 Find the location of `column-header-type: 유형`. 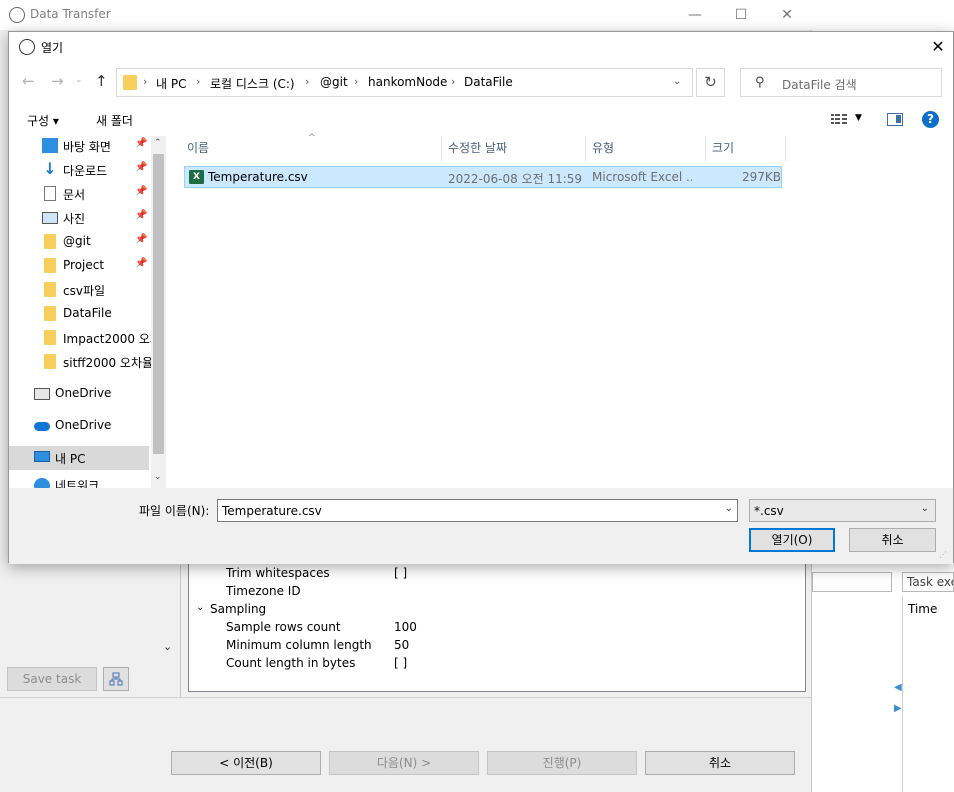

column-header-type: 유형 is located at coordinates (603, 148).